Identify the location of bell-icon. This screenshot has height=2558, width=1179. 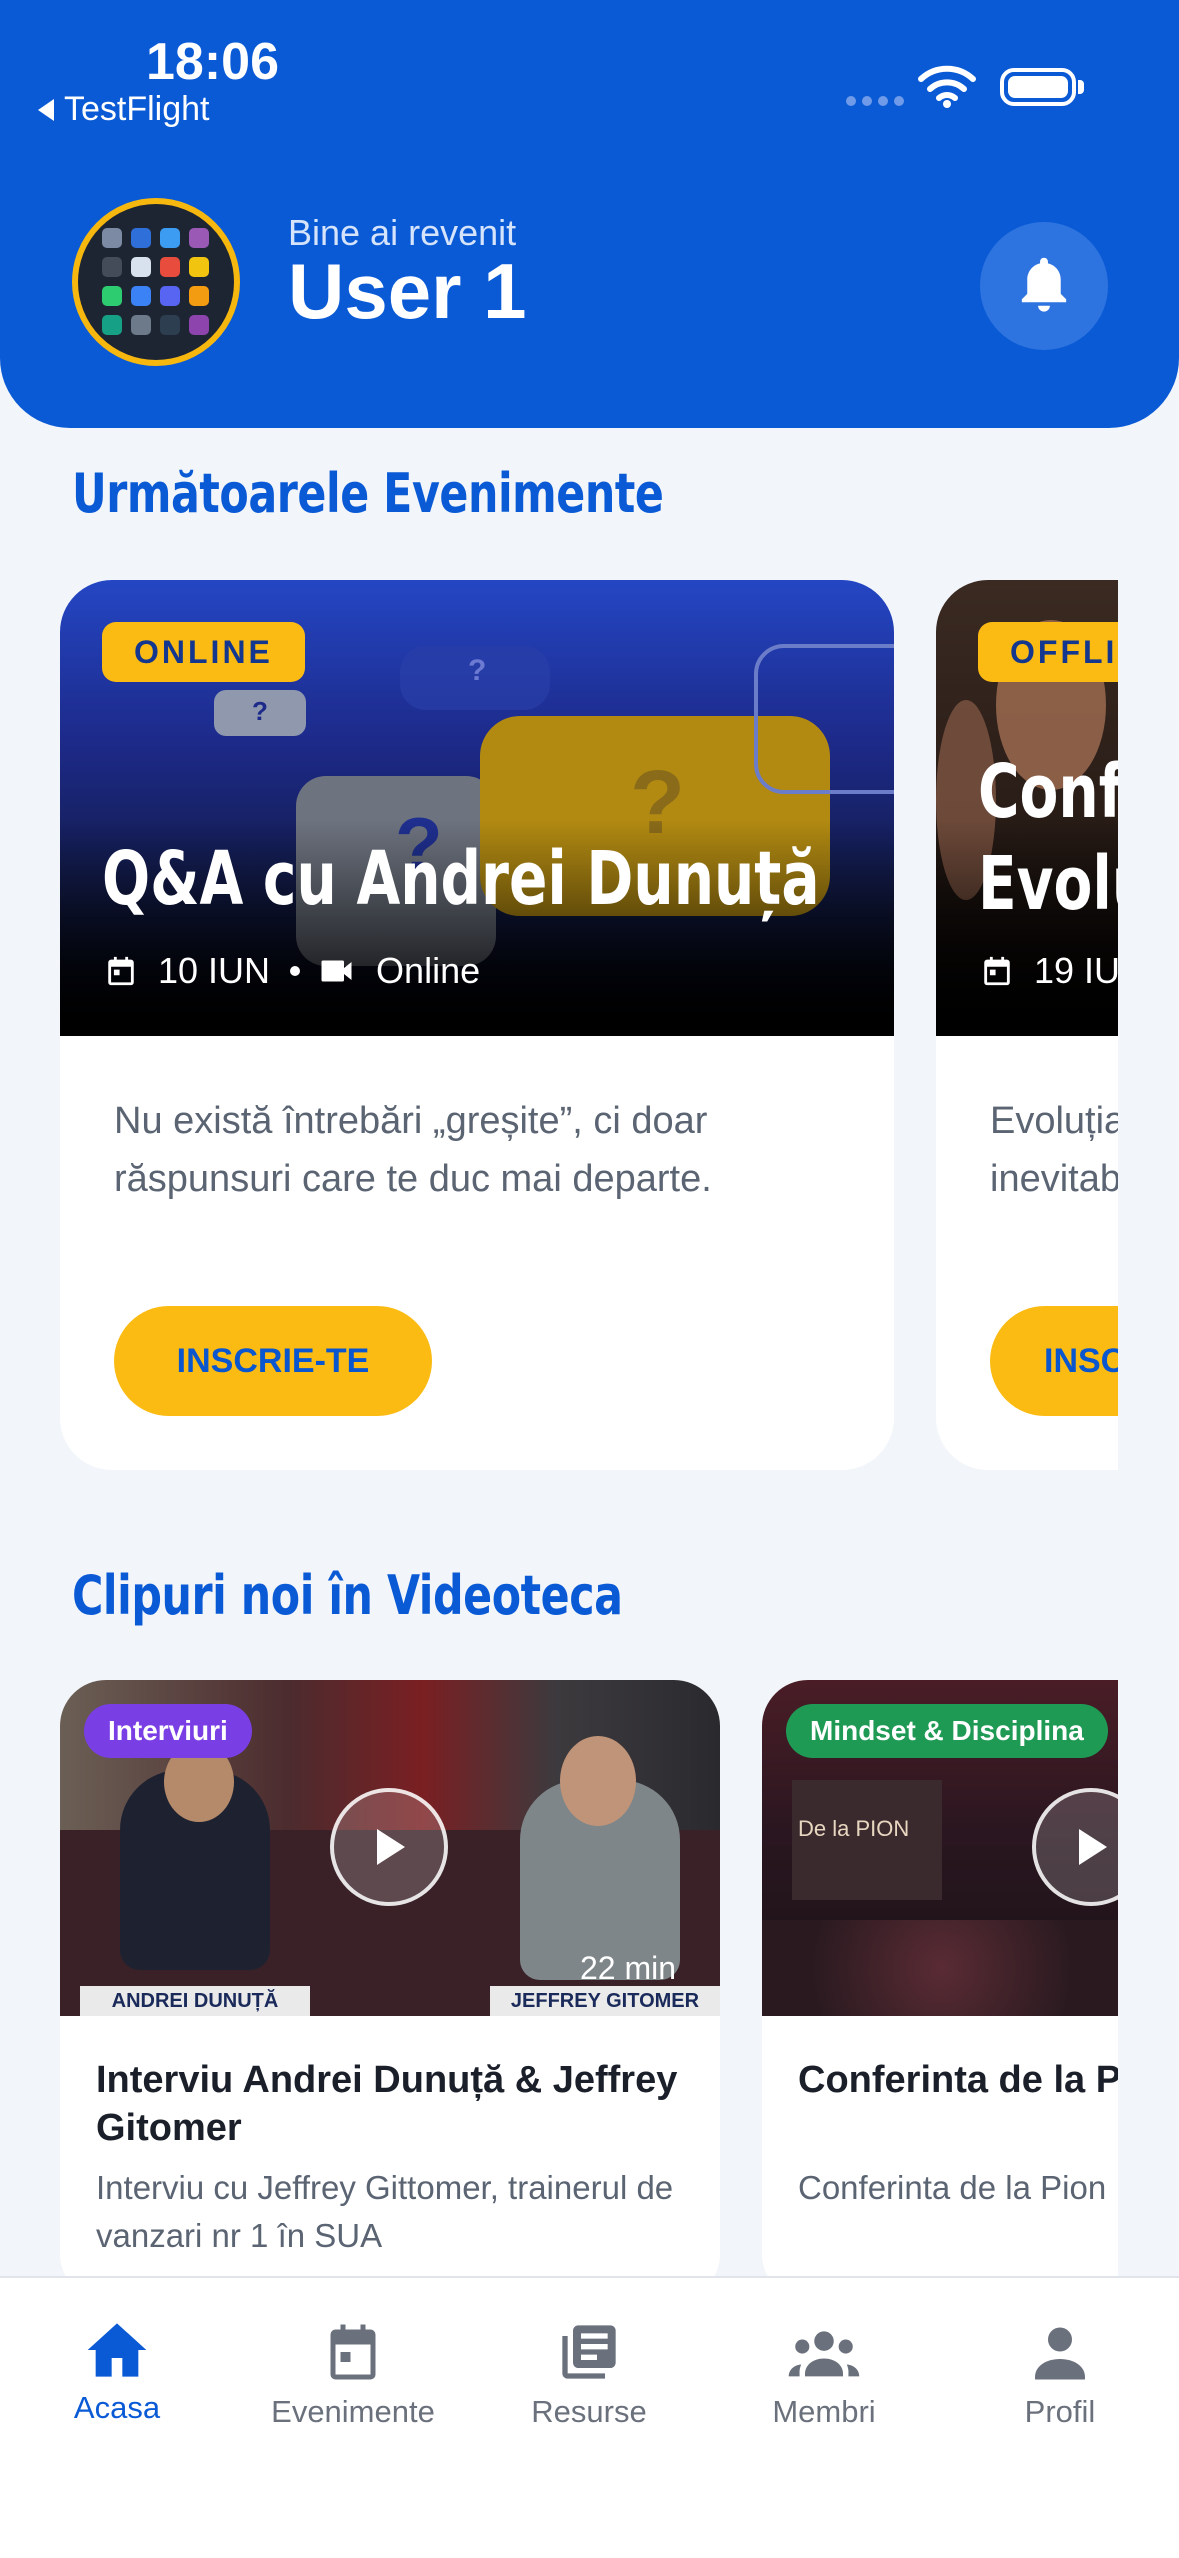
(1044, 284).